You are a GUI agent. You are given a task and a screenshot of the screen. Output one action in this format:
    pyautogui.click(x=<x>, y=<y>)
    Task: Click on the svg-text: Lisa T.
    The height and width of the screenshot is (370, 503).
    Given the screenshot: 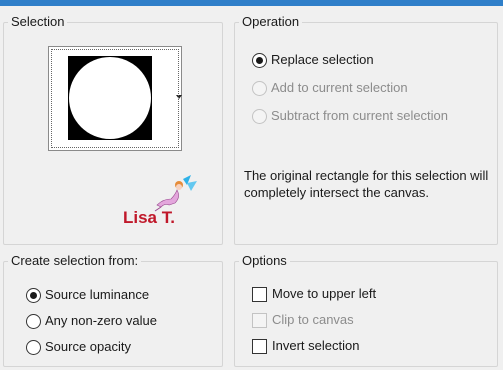 What is the action you would take?
    pyautogui.click(x=149, y=217)
    